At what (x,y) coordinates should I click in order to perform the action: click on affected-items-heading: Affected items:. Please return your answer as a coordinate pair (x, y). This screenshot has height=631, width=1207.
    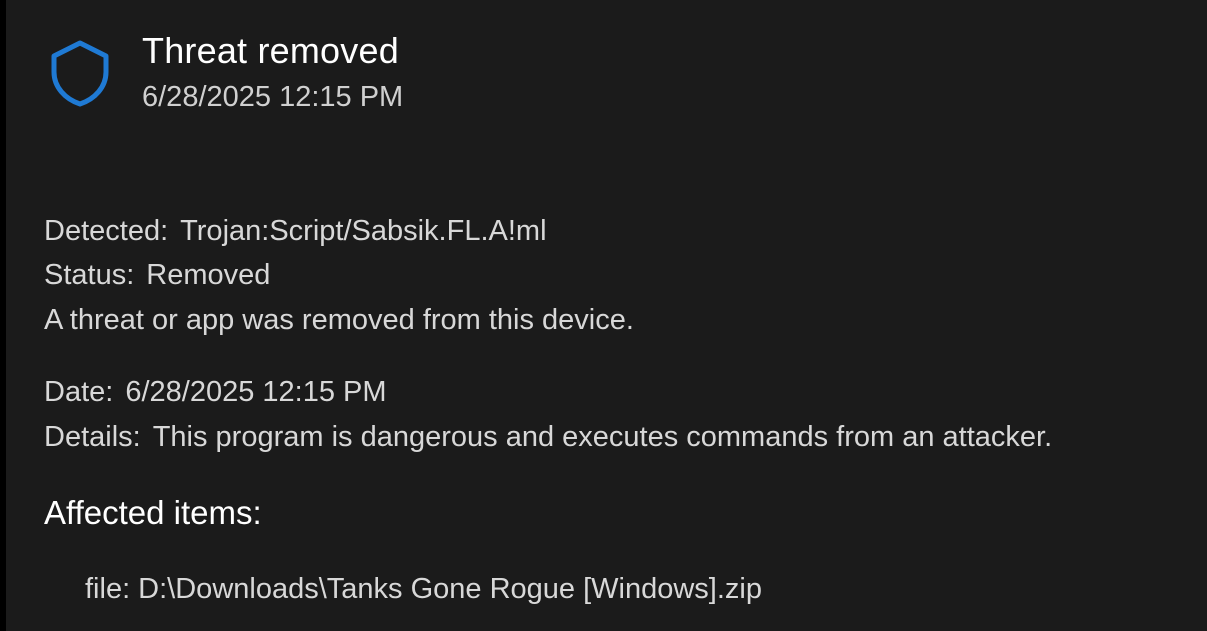
    Looking at the image, I should click on (153, 512).